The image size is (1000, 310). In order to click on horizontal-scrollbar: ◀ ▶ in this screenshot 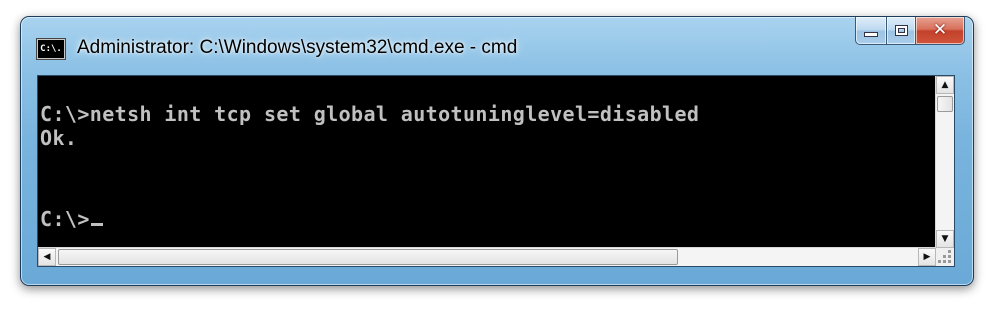, I will do `click(487, 256)`.